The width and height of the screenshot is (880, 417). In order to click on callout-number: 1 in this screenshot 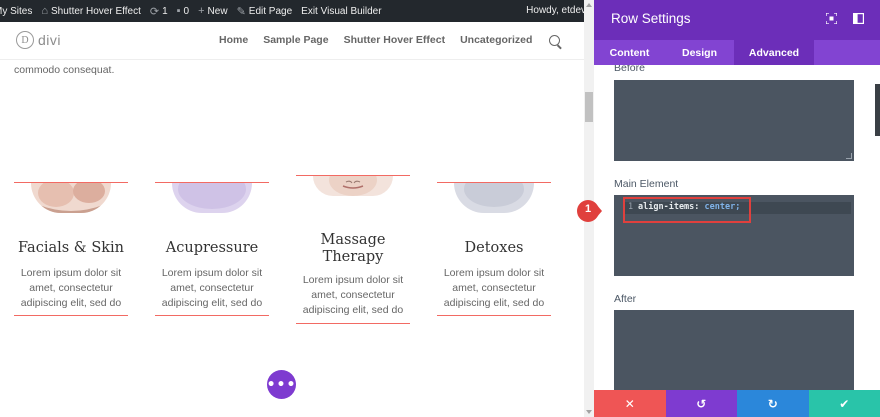, I will do `click(588, 209)`.